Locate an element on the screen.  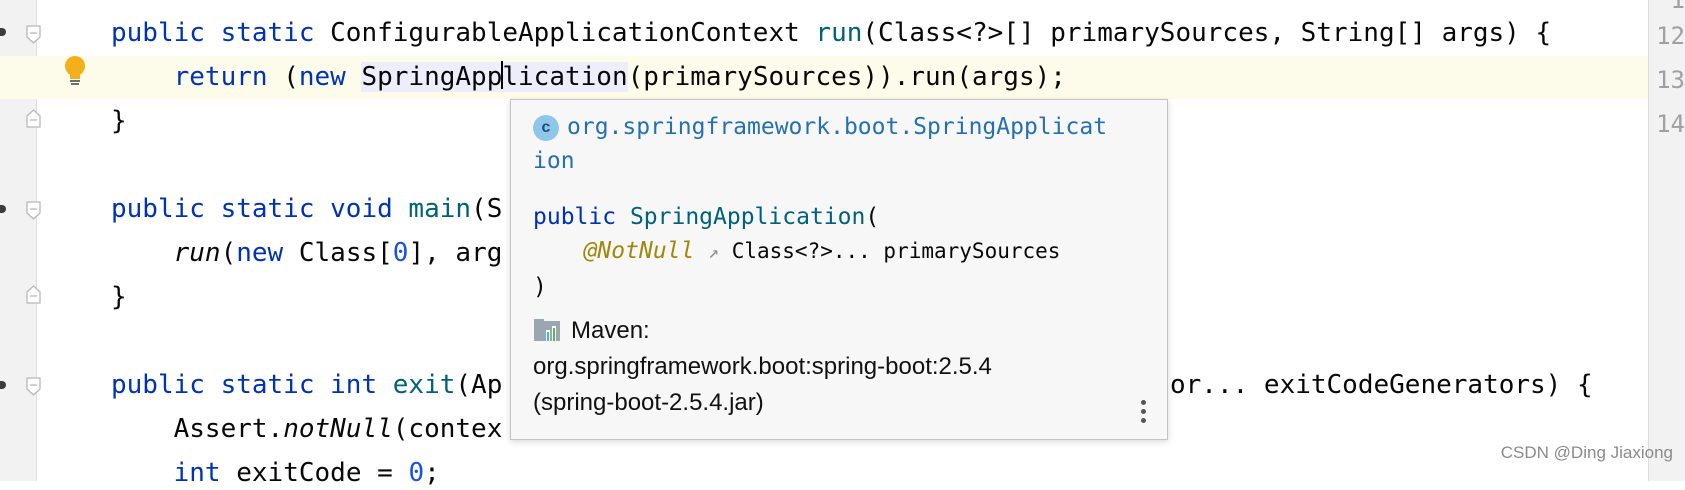
code-line: int exitCode = 0; is located at coordinates (275, 473).